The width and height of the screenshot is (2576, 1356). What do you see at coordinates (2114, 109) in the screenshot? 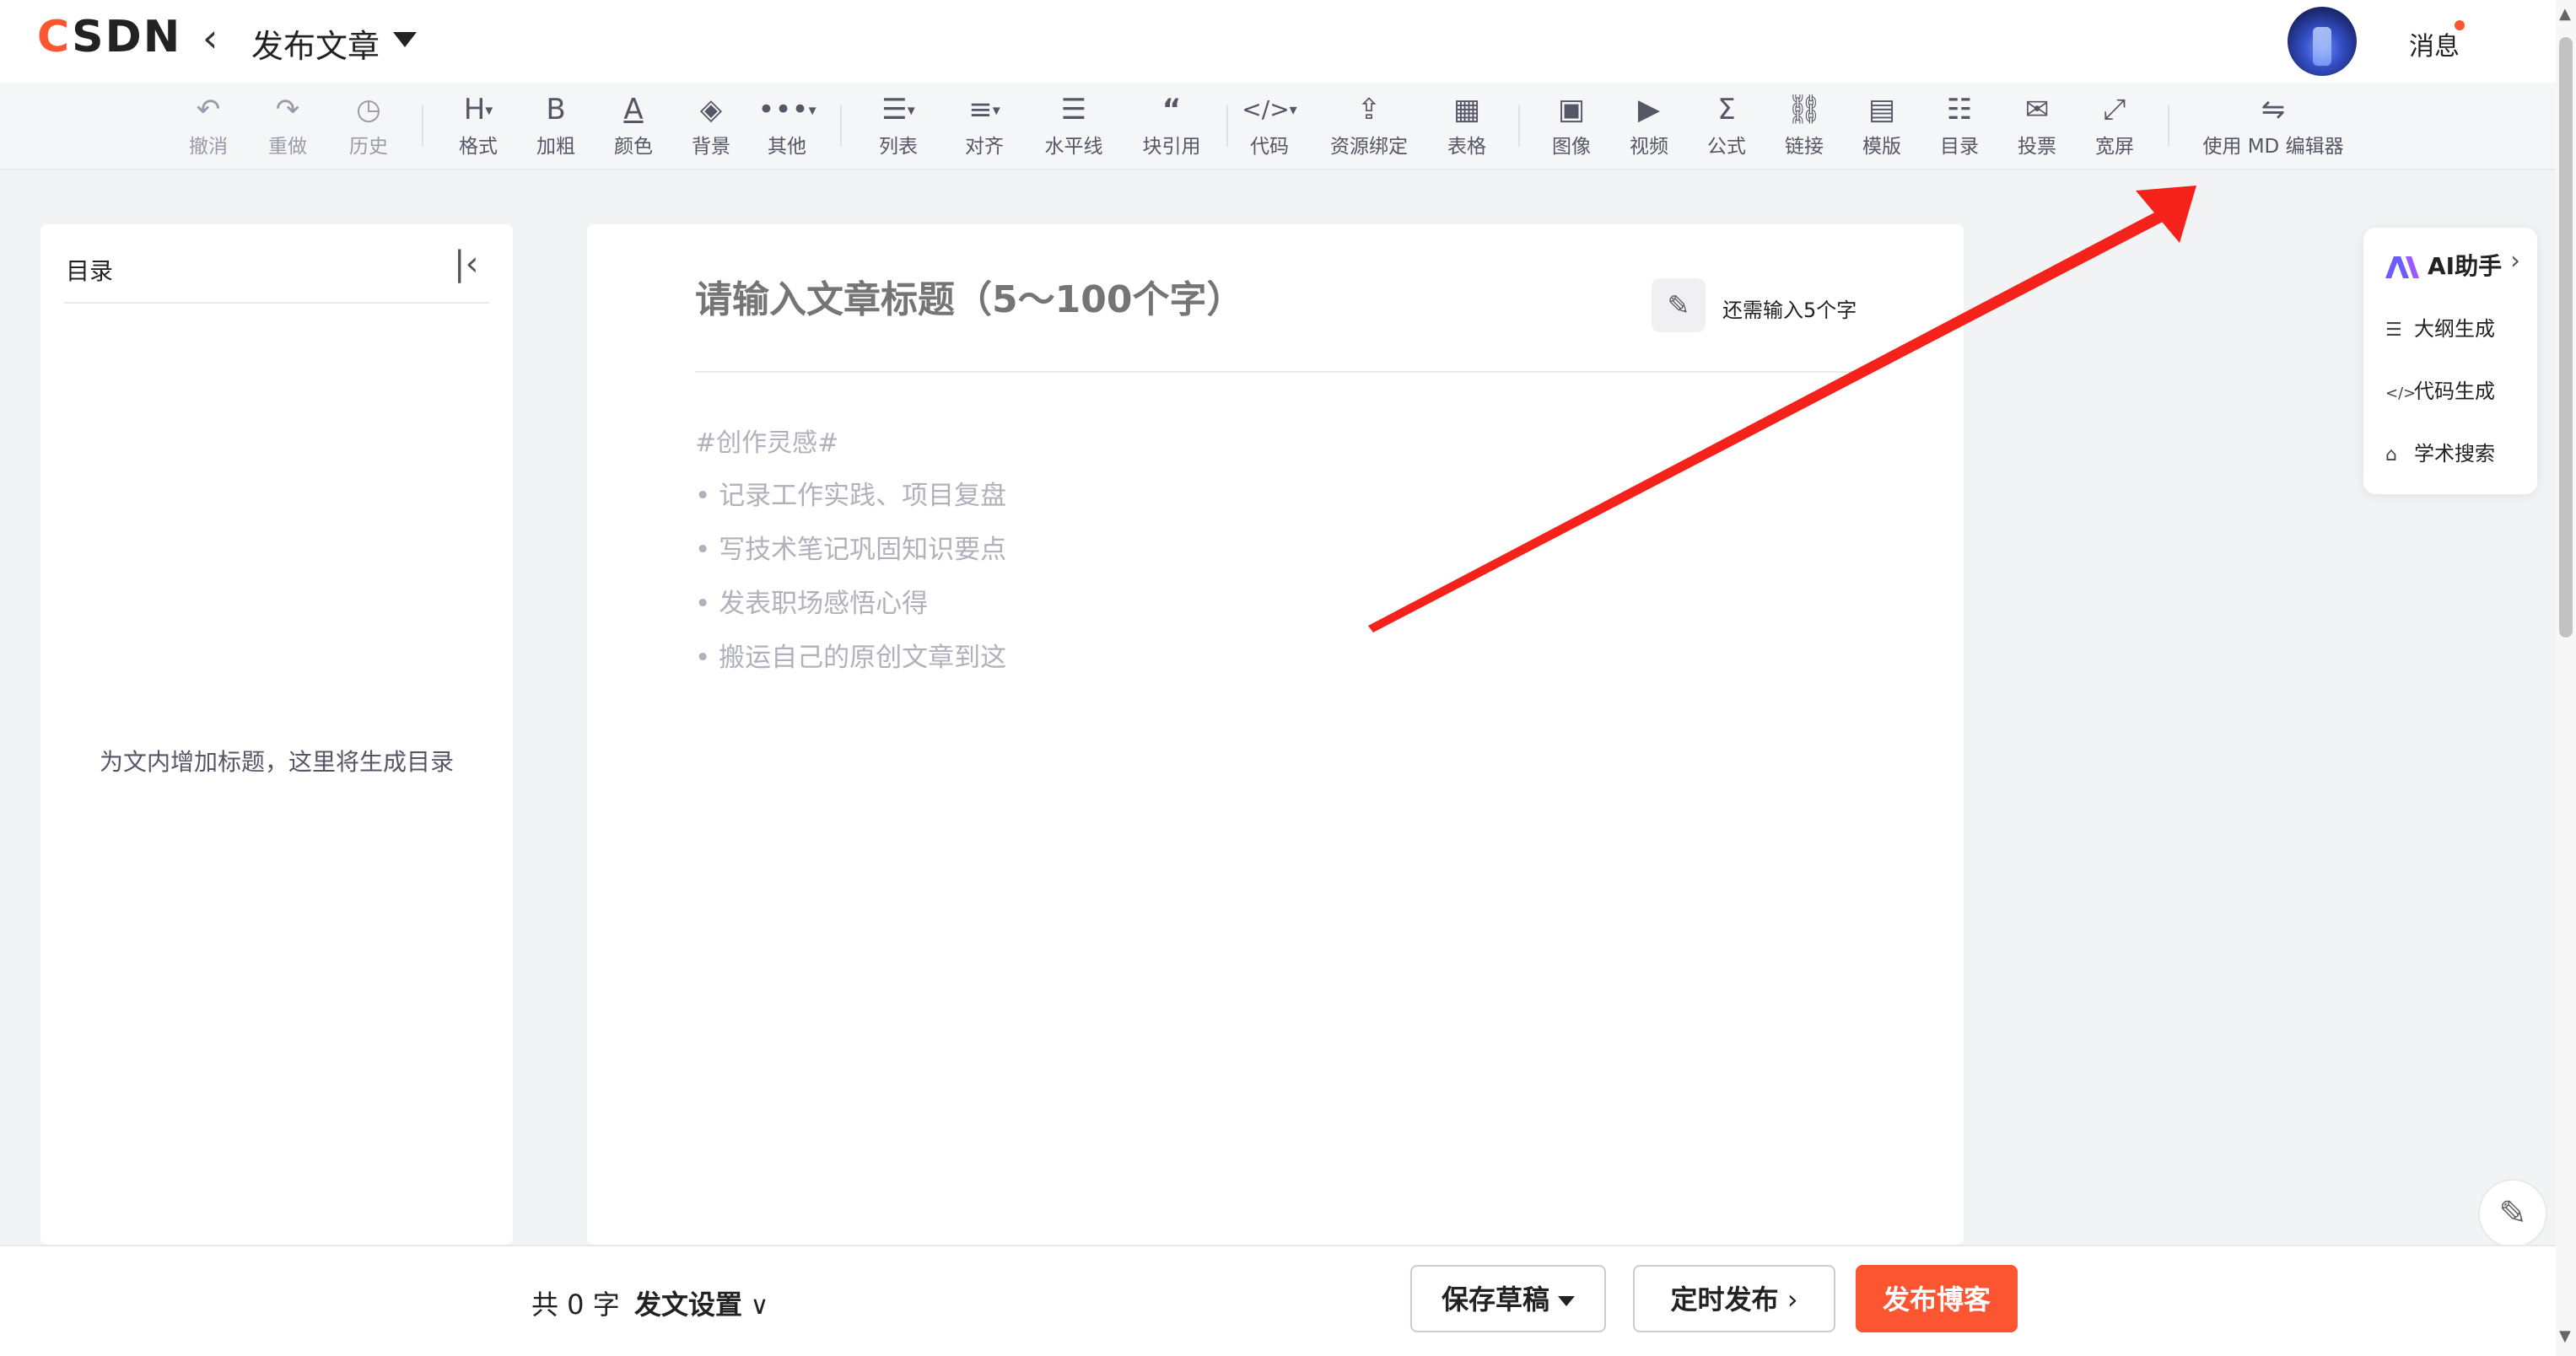
I see `expand-icon: ⤢` at bounding box center [2114, 109].